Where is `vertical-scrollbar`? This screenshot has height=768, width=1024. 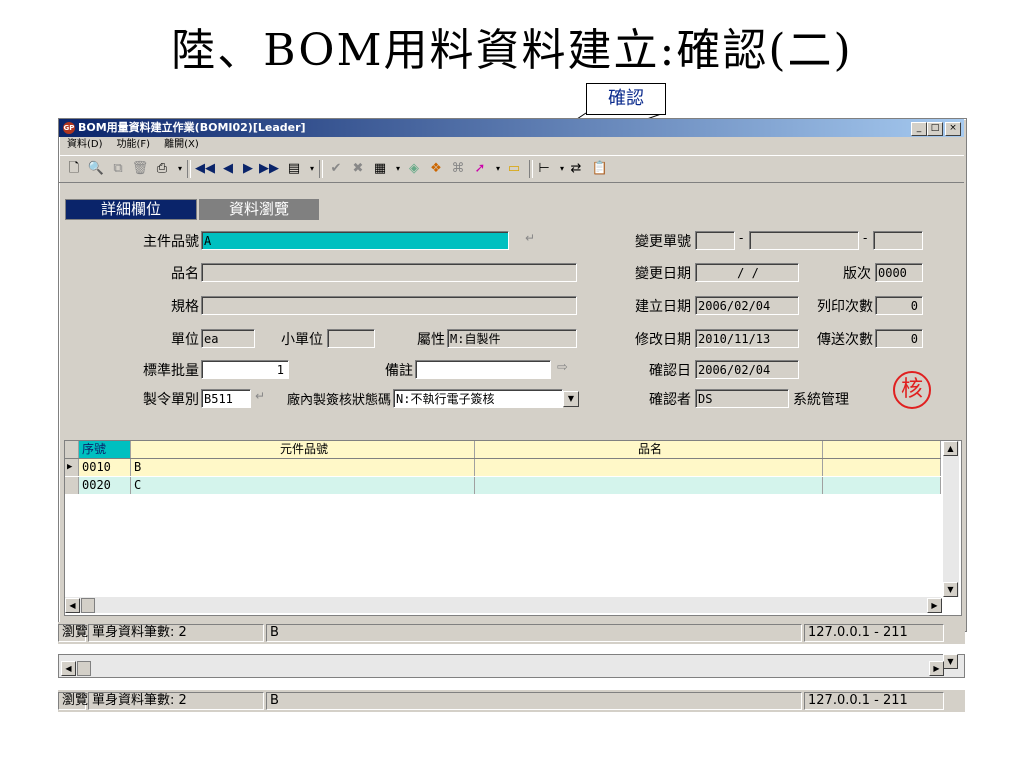 vertical-scrollbar is located at coordinates (951, 519).